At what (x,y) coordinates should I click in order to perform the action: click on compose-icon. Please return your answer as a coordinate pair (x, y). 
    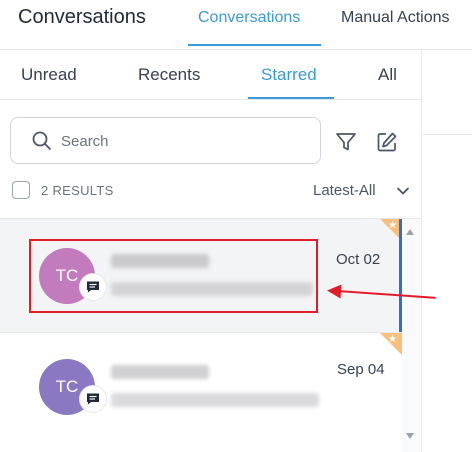
    Looking at the image, I should click on (387, 142).